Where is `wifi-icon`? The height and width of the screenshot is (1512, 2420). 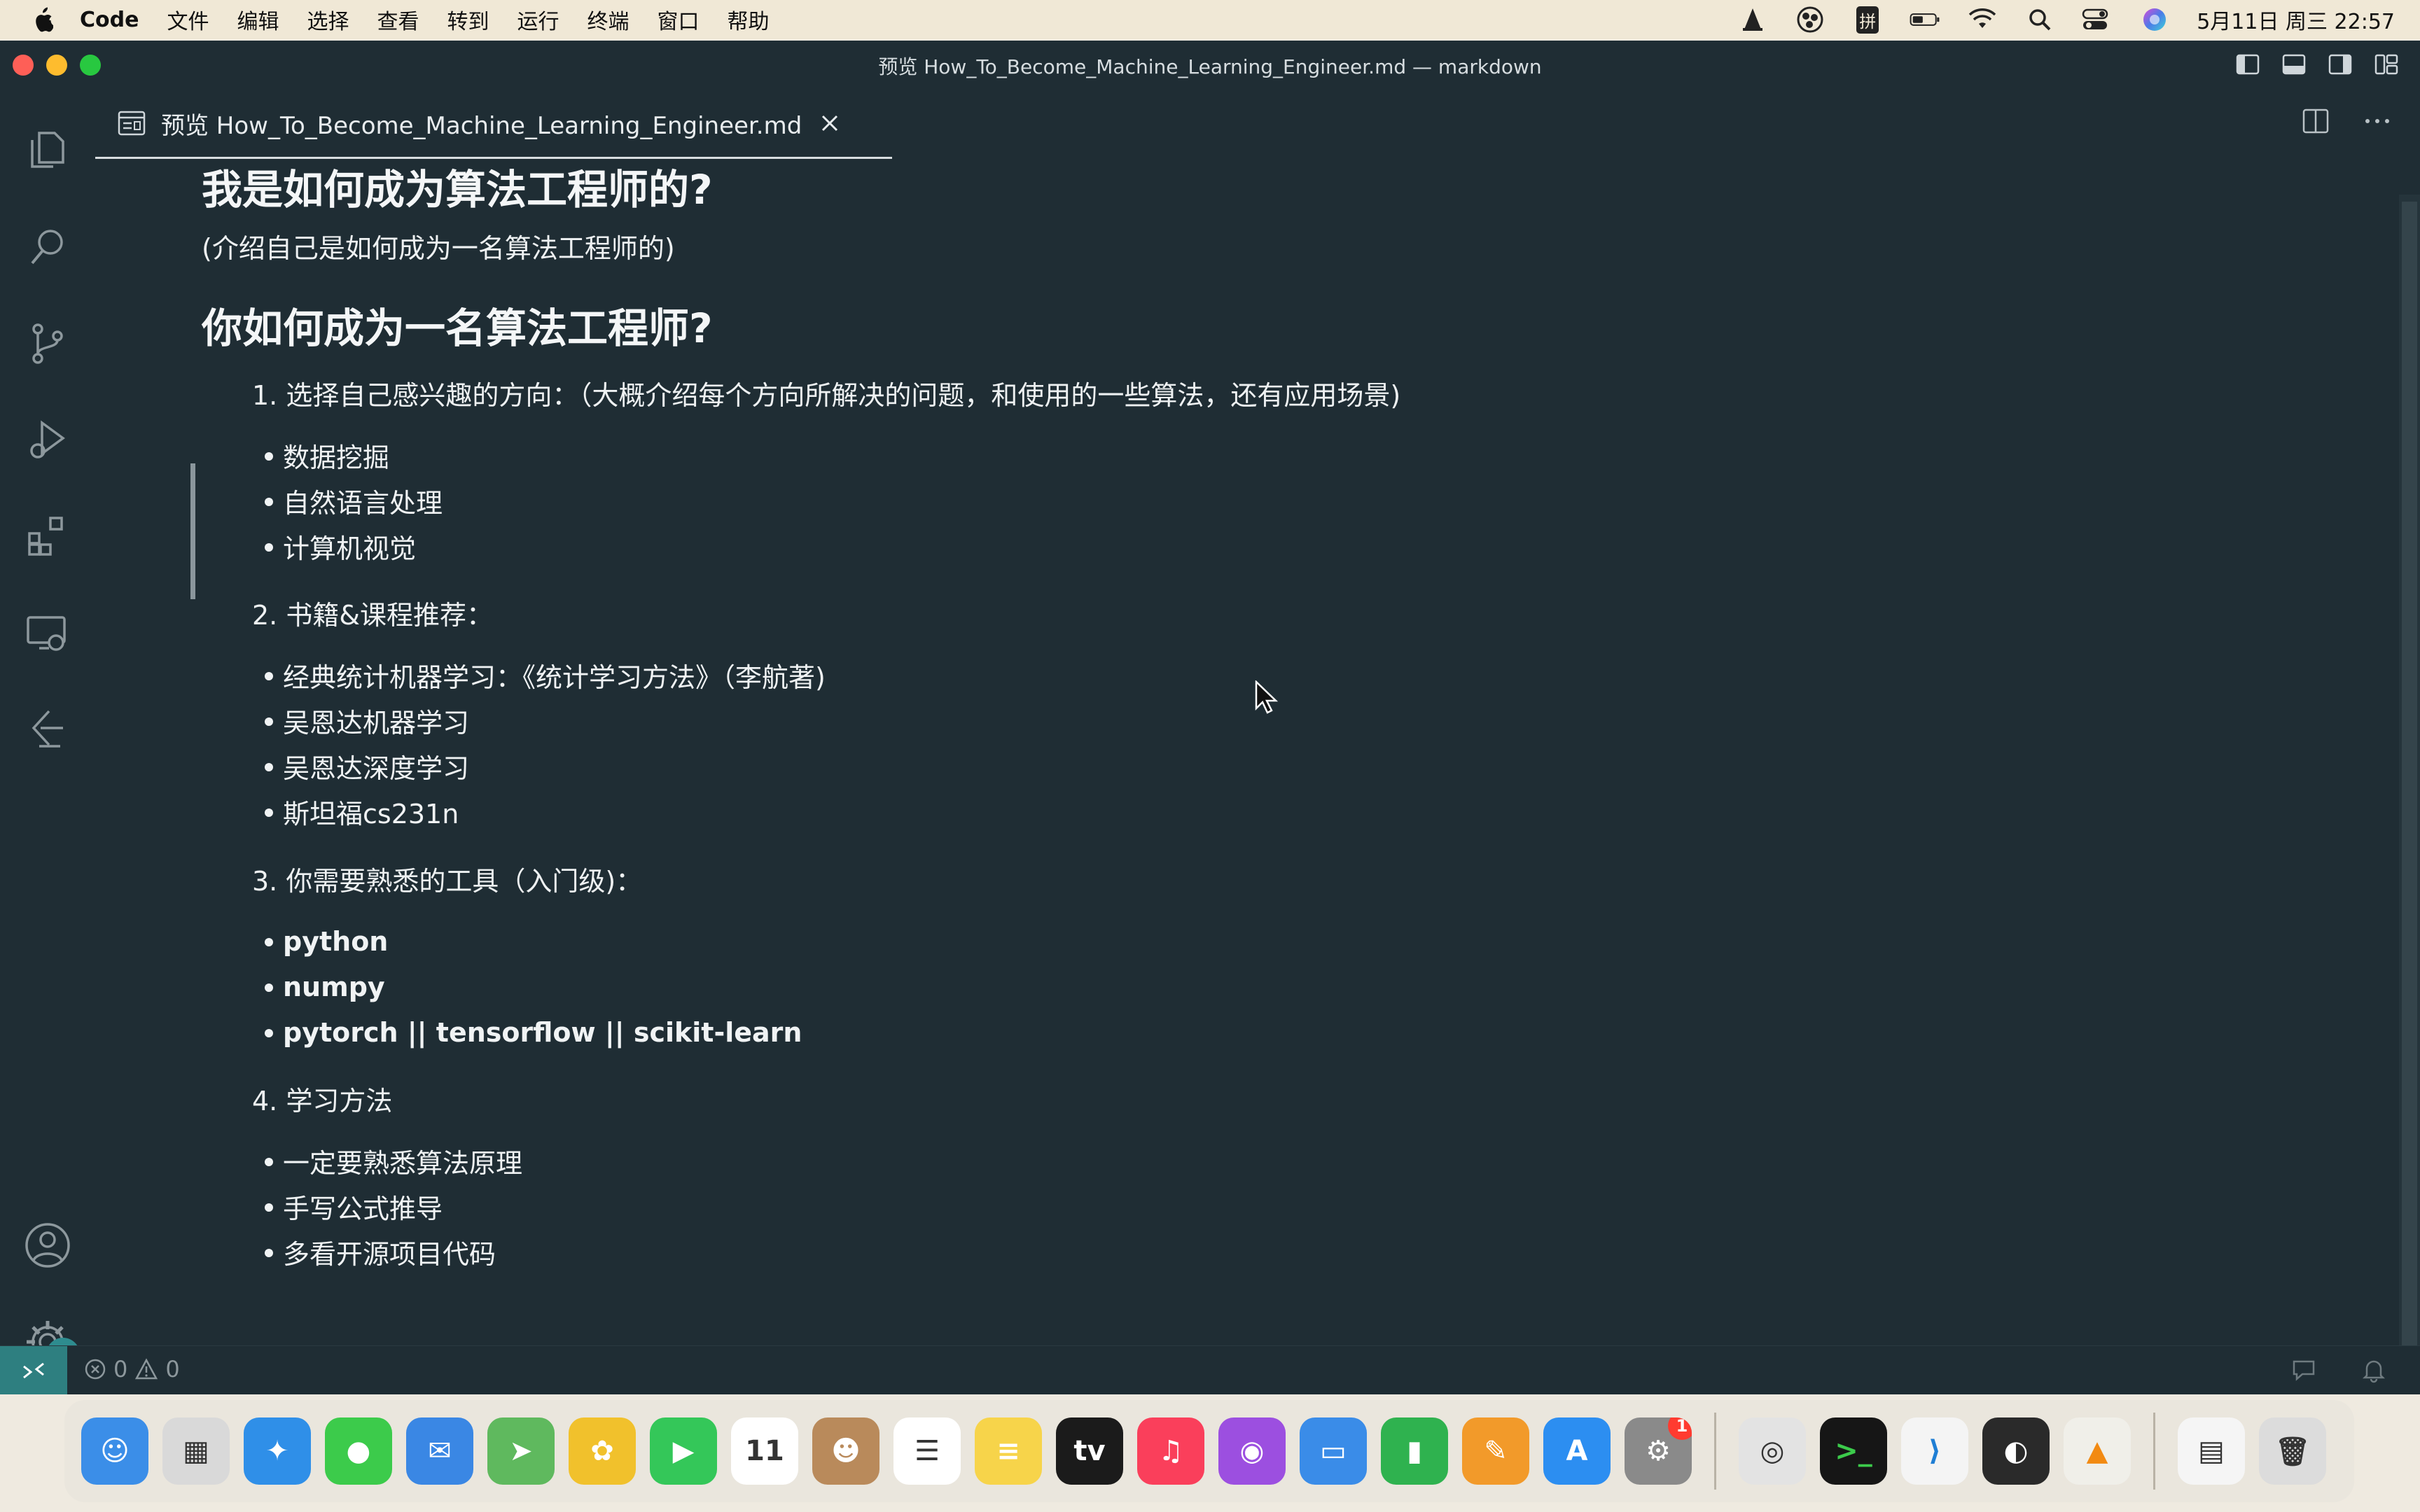
wifi-icon is located at coordinates (1982, 20).